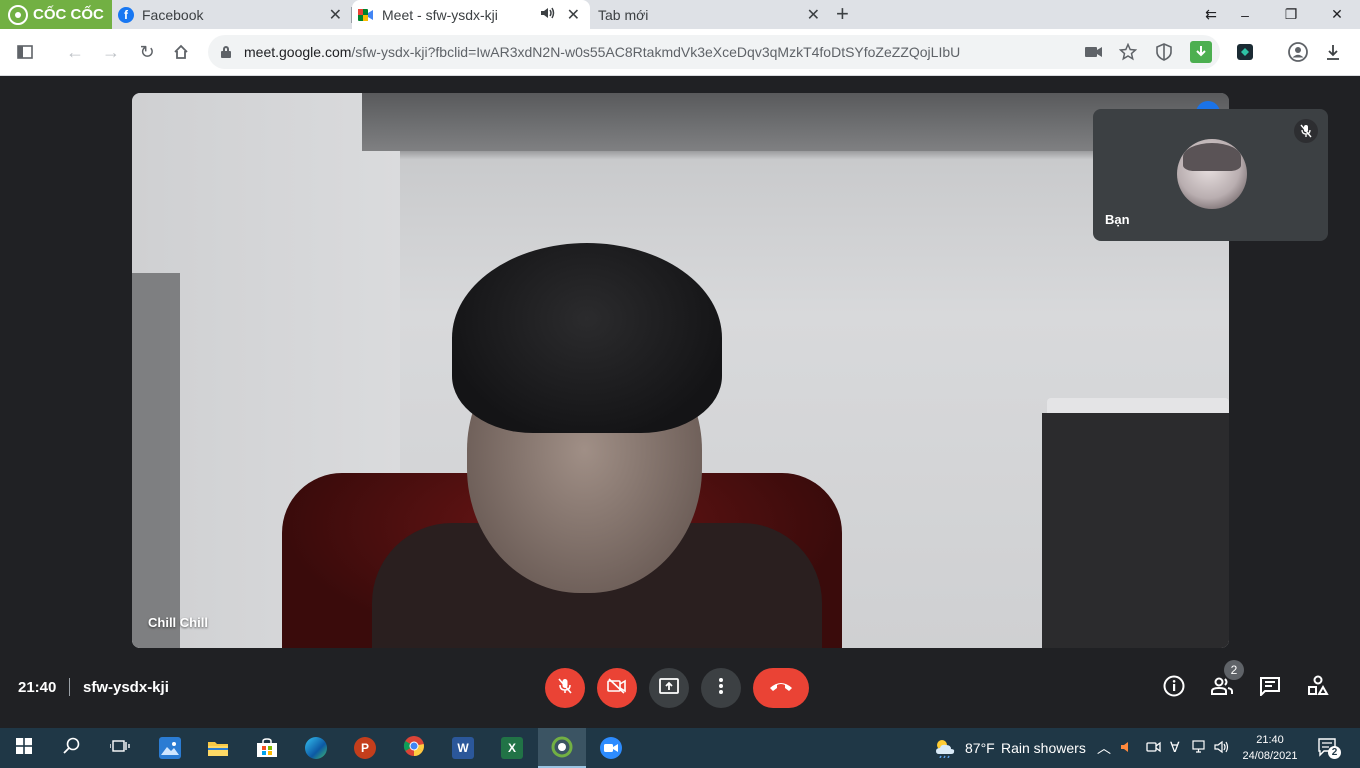 The image size is (1360, 768). I want to click on minimize-icon: –, so click(1245, 14).